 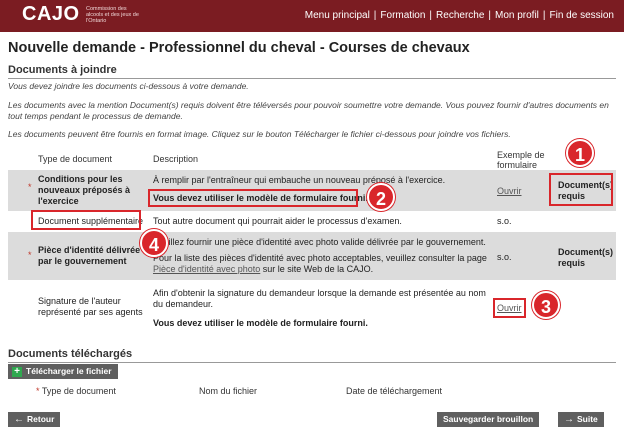 I want to click on upload-file-button: + Télécharger le fichier, so click(x=63, y=371).